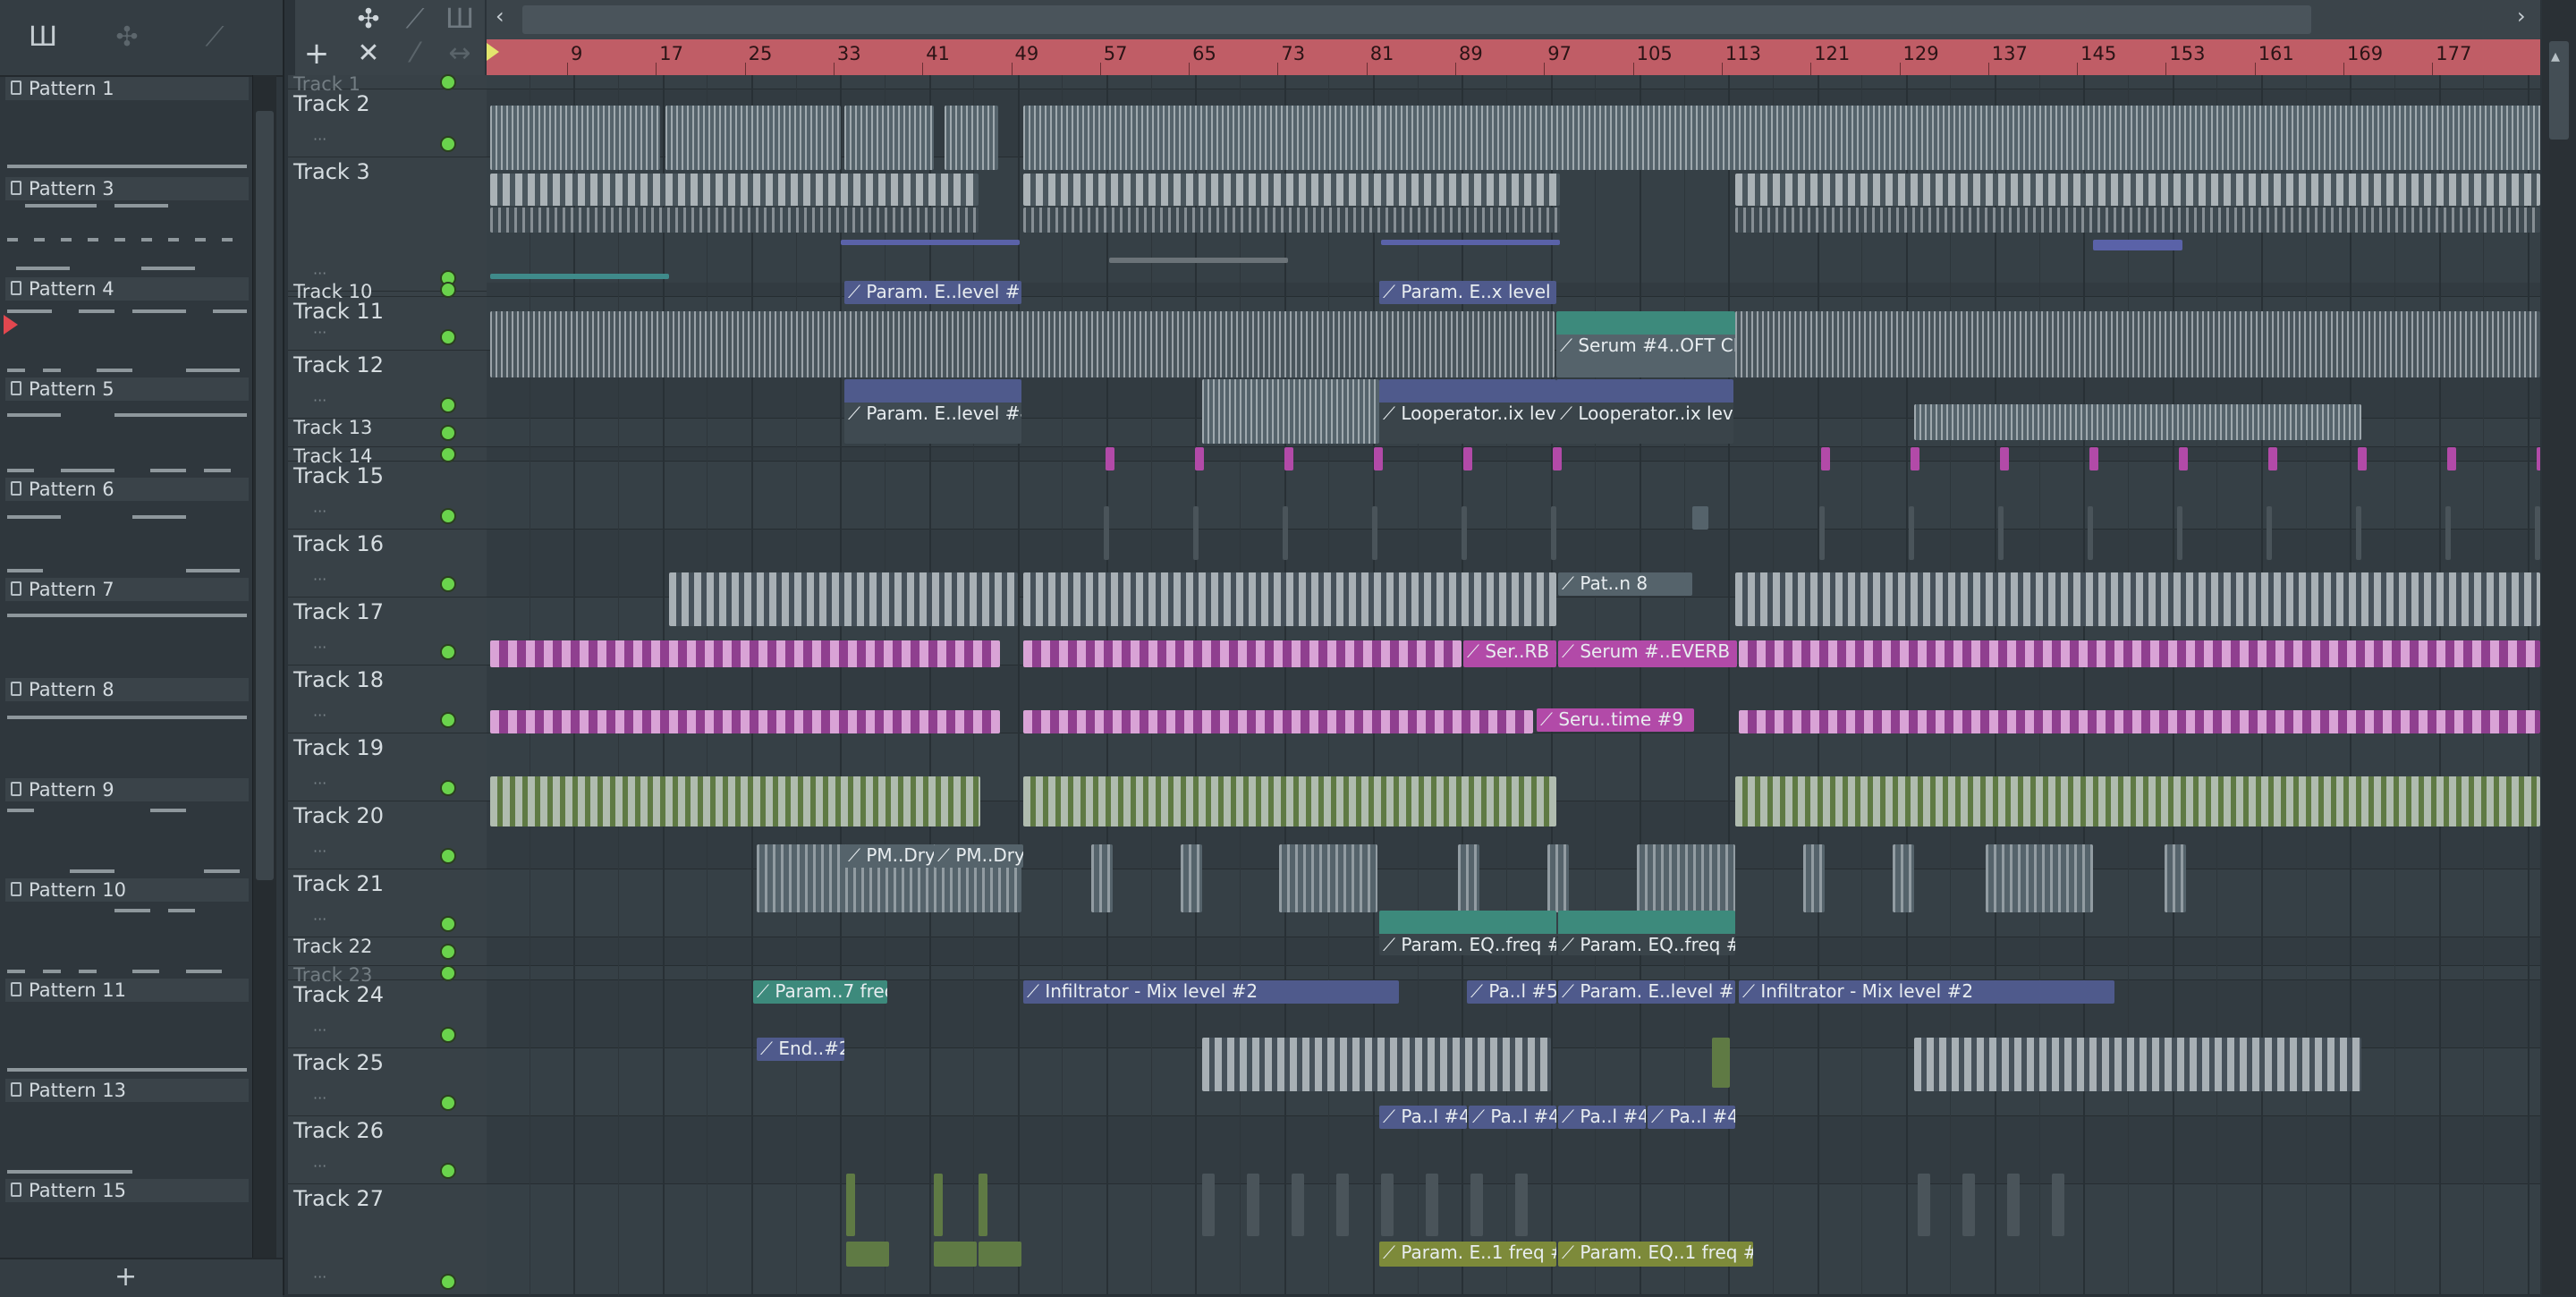 The width and height of the screenshot is (2576, 1297). Describe the element at coordinates (1467, 1254) in the screenshot. I see `playlist-clip: Param. E..1 freq #2` at that location.